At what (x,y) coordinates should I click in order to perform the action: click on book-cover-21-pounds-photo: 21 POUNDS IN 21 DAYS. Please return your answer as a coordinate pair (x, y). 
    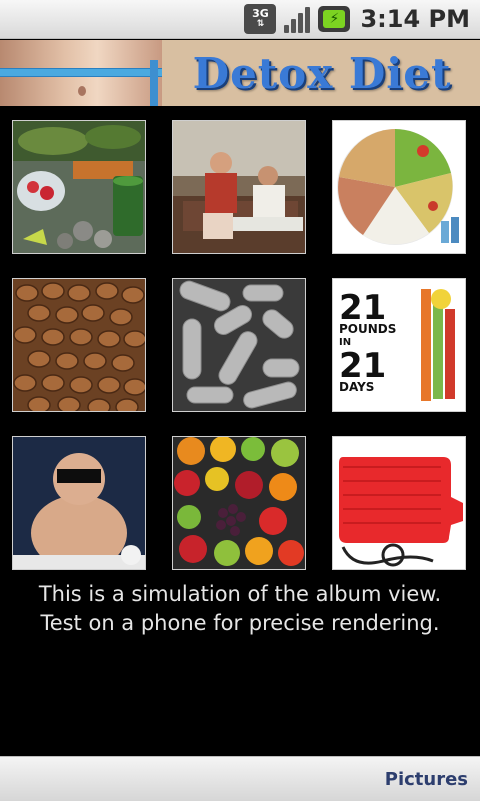
    Looking at the image, I should click on (399, 345).